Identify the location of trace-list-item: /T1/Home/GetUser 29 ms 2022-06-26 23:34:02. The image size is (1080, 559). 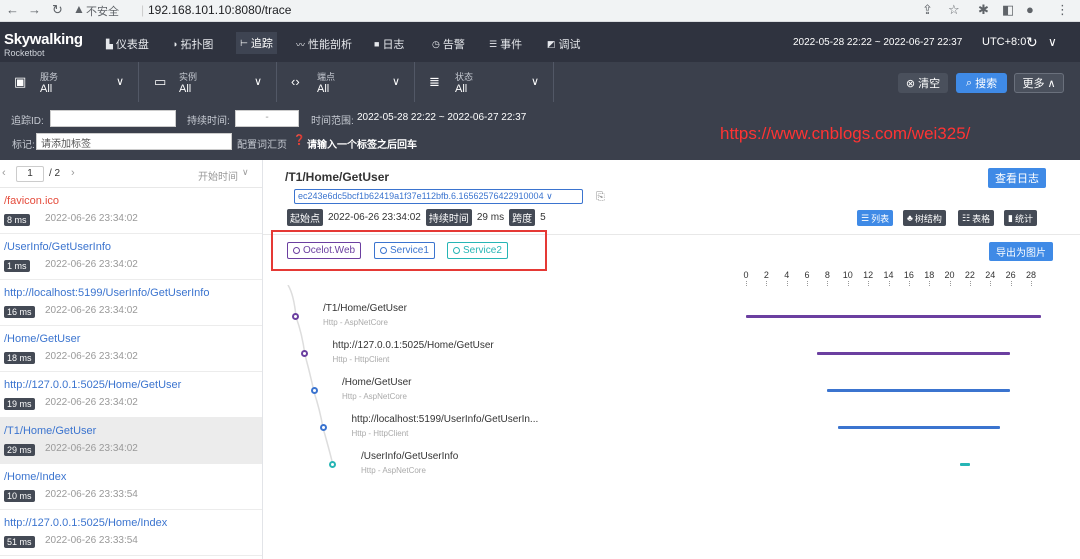
(131, 441).